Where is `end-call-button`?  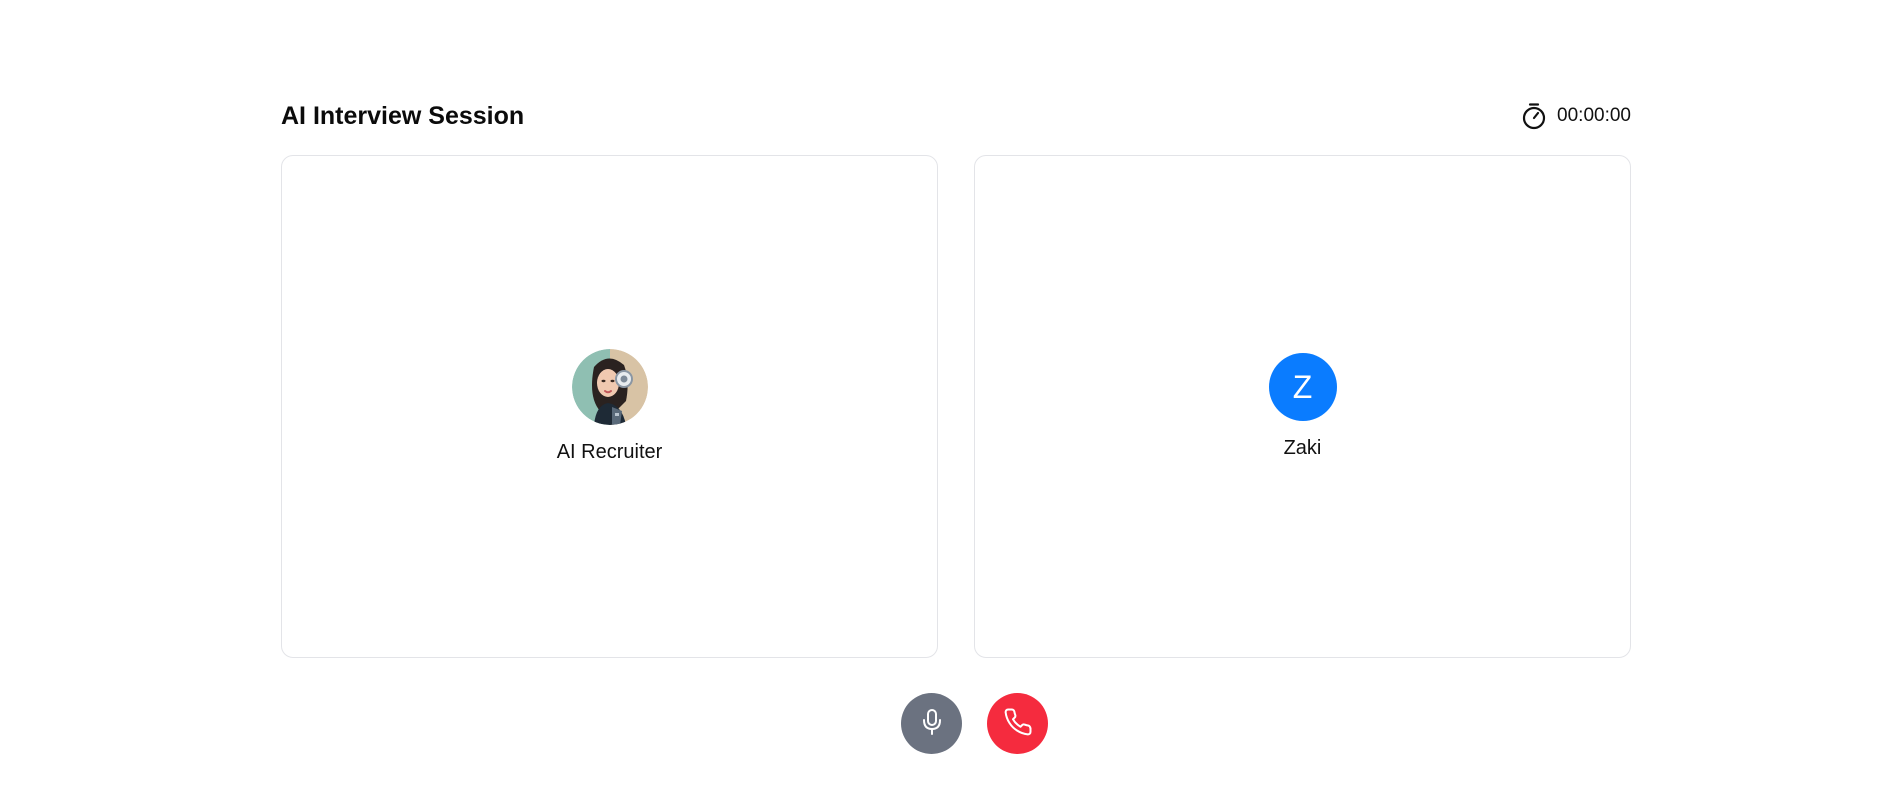
end-call-button is located at coordinates (1017, 723).